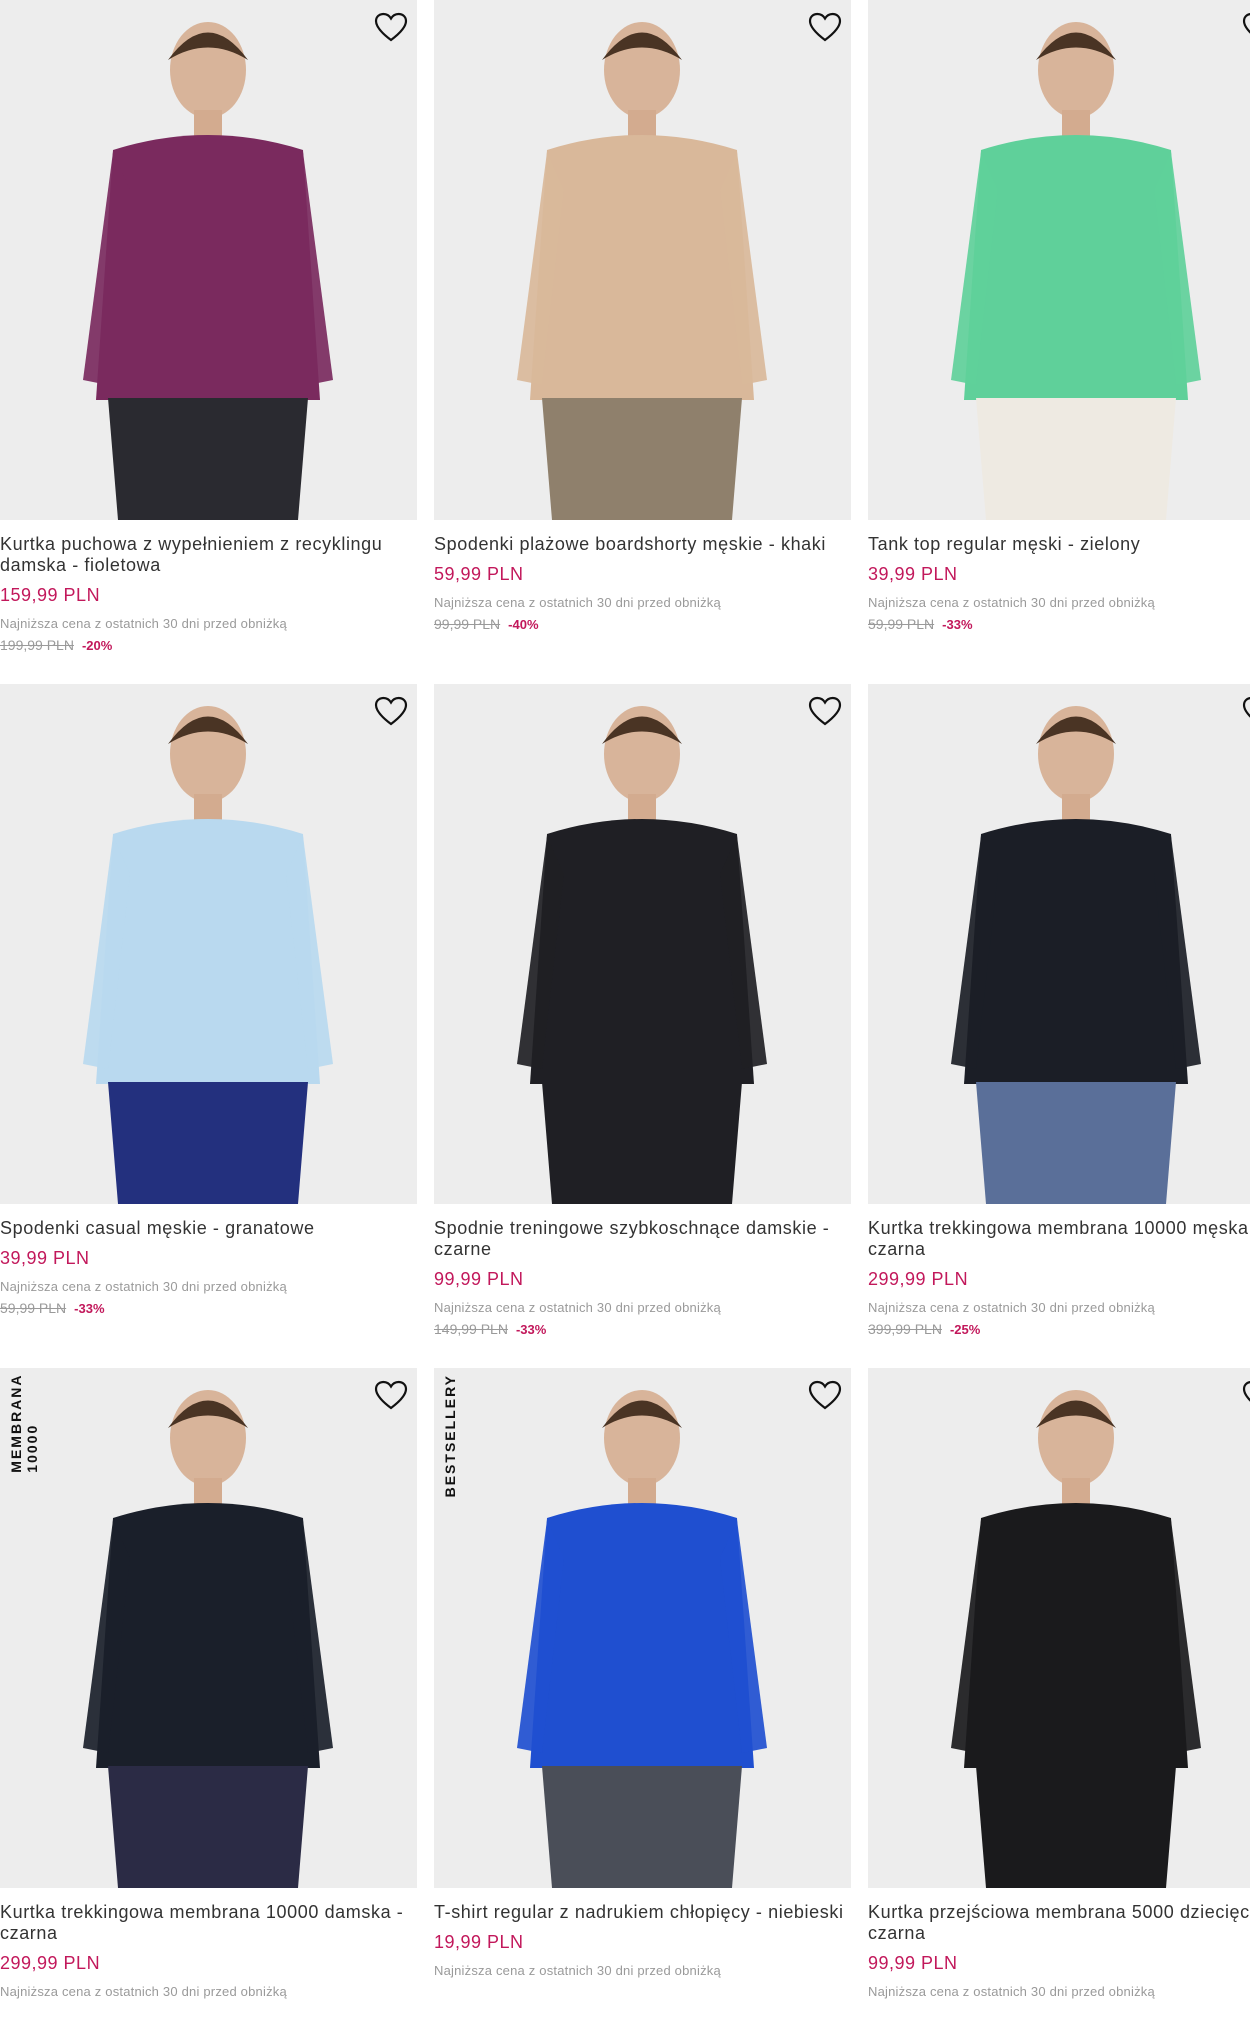 The image size is (1250, 2021). I want to click on old-price-row: 149,99 PLN -33%, so click(490, 1329).